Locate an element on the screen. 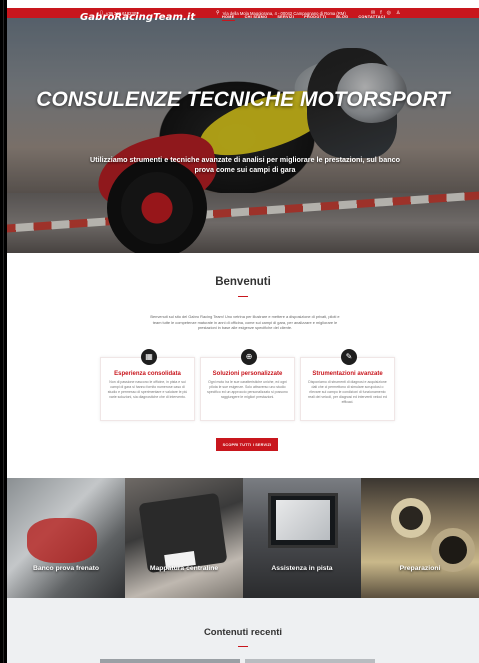 The image size is (479, 663). tile-label: Banco prova frenato is located at coordinates (66, 568).